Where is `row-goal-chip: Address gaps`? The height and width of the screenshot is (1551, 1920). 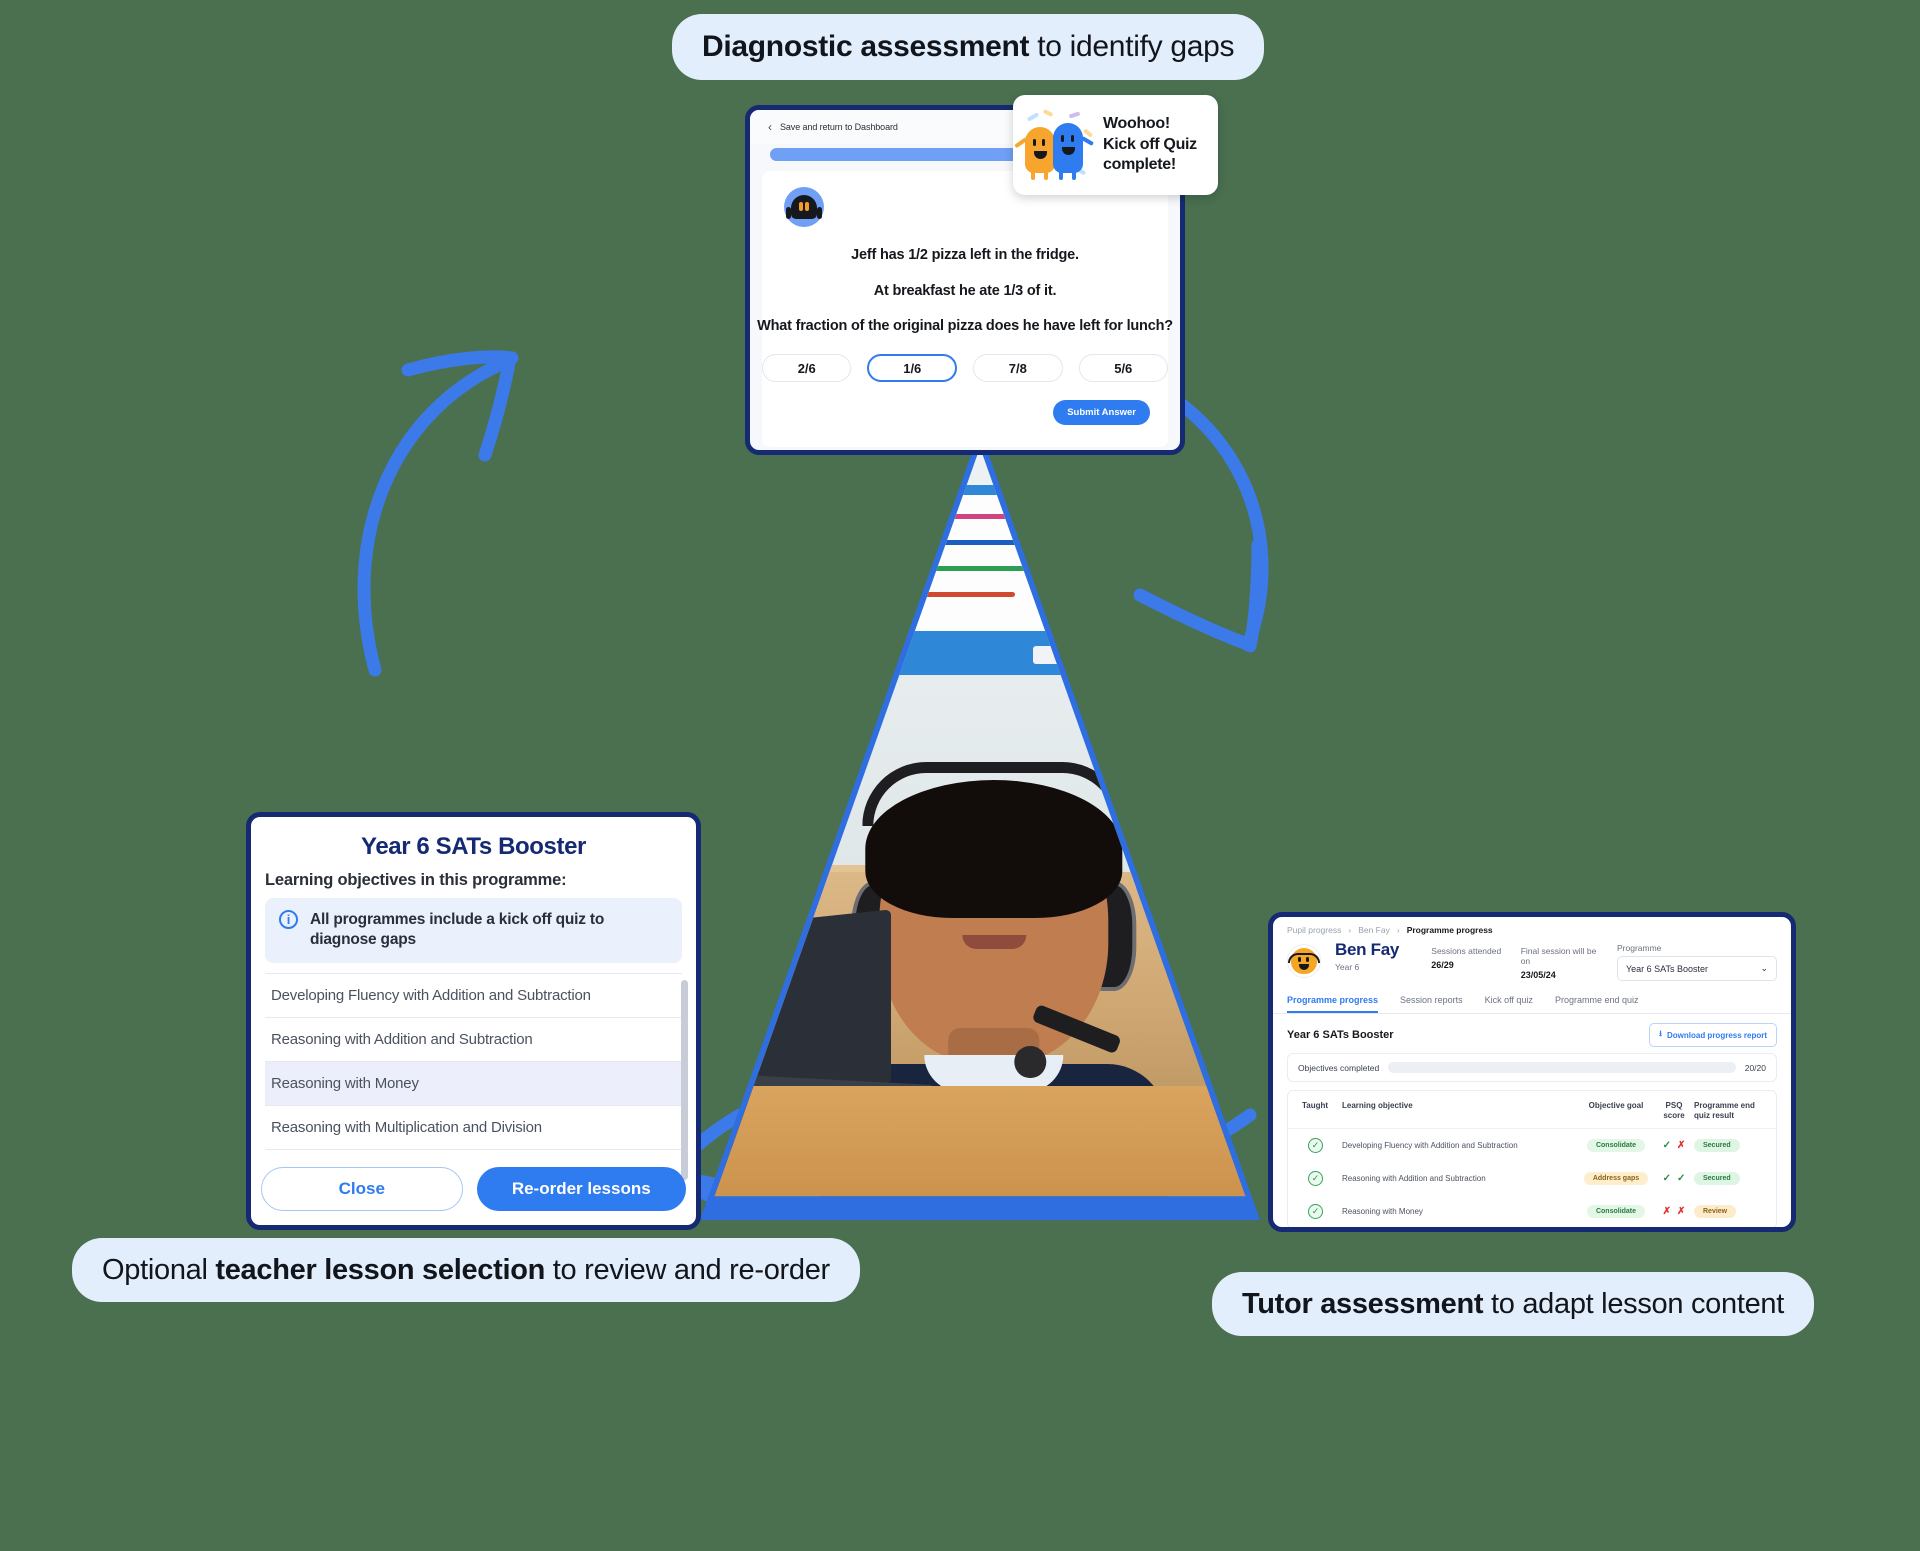 row-goal-chip: Address gaps is located at coordinates (1616, 1178).